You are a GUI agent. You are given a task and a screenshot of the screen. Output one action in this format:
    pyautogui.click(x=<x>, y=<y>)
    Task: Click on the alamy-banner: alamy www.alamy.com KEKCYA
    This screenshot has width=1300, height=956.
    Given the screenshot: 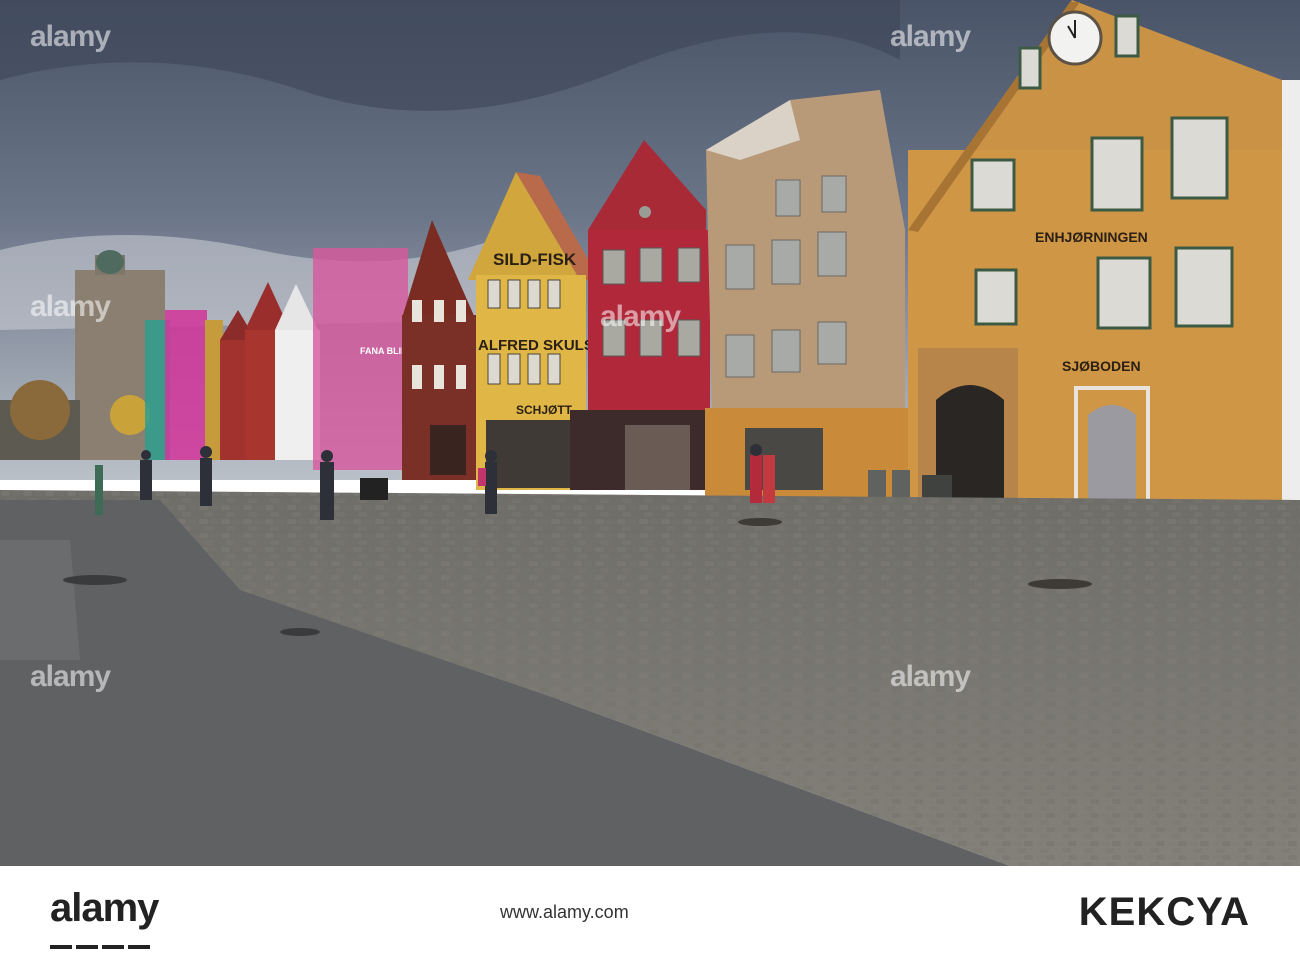 What is the action you would take?
    pyautogui.click(x=650, y=911)
    